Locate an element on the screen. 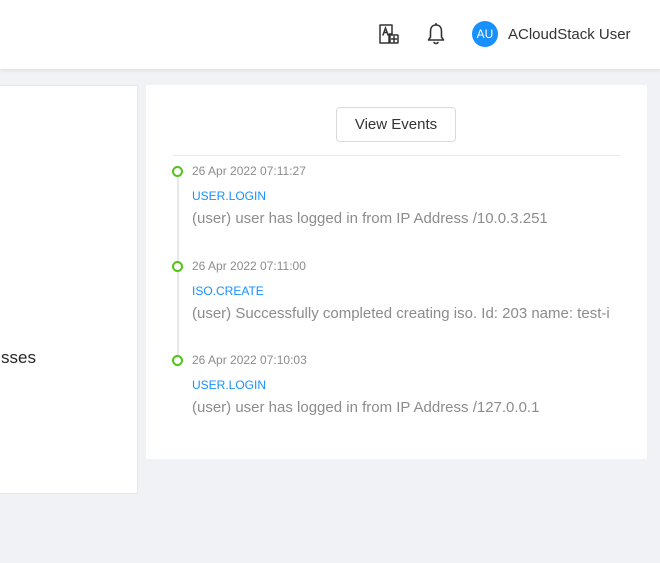 The height and width of the screenshot is (563, 660). bell-icon is located at coordinates (436, 34).